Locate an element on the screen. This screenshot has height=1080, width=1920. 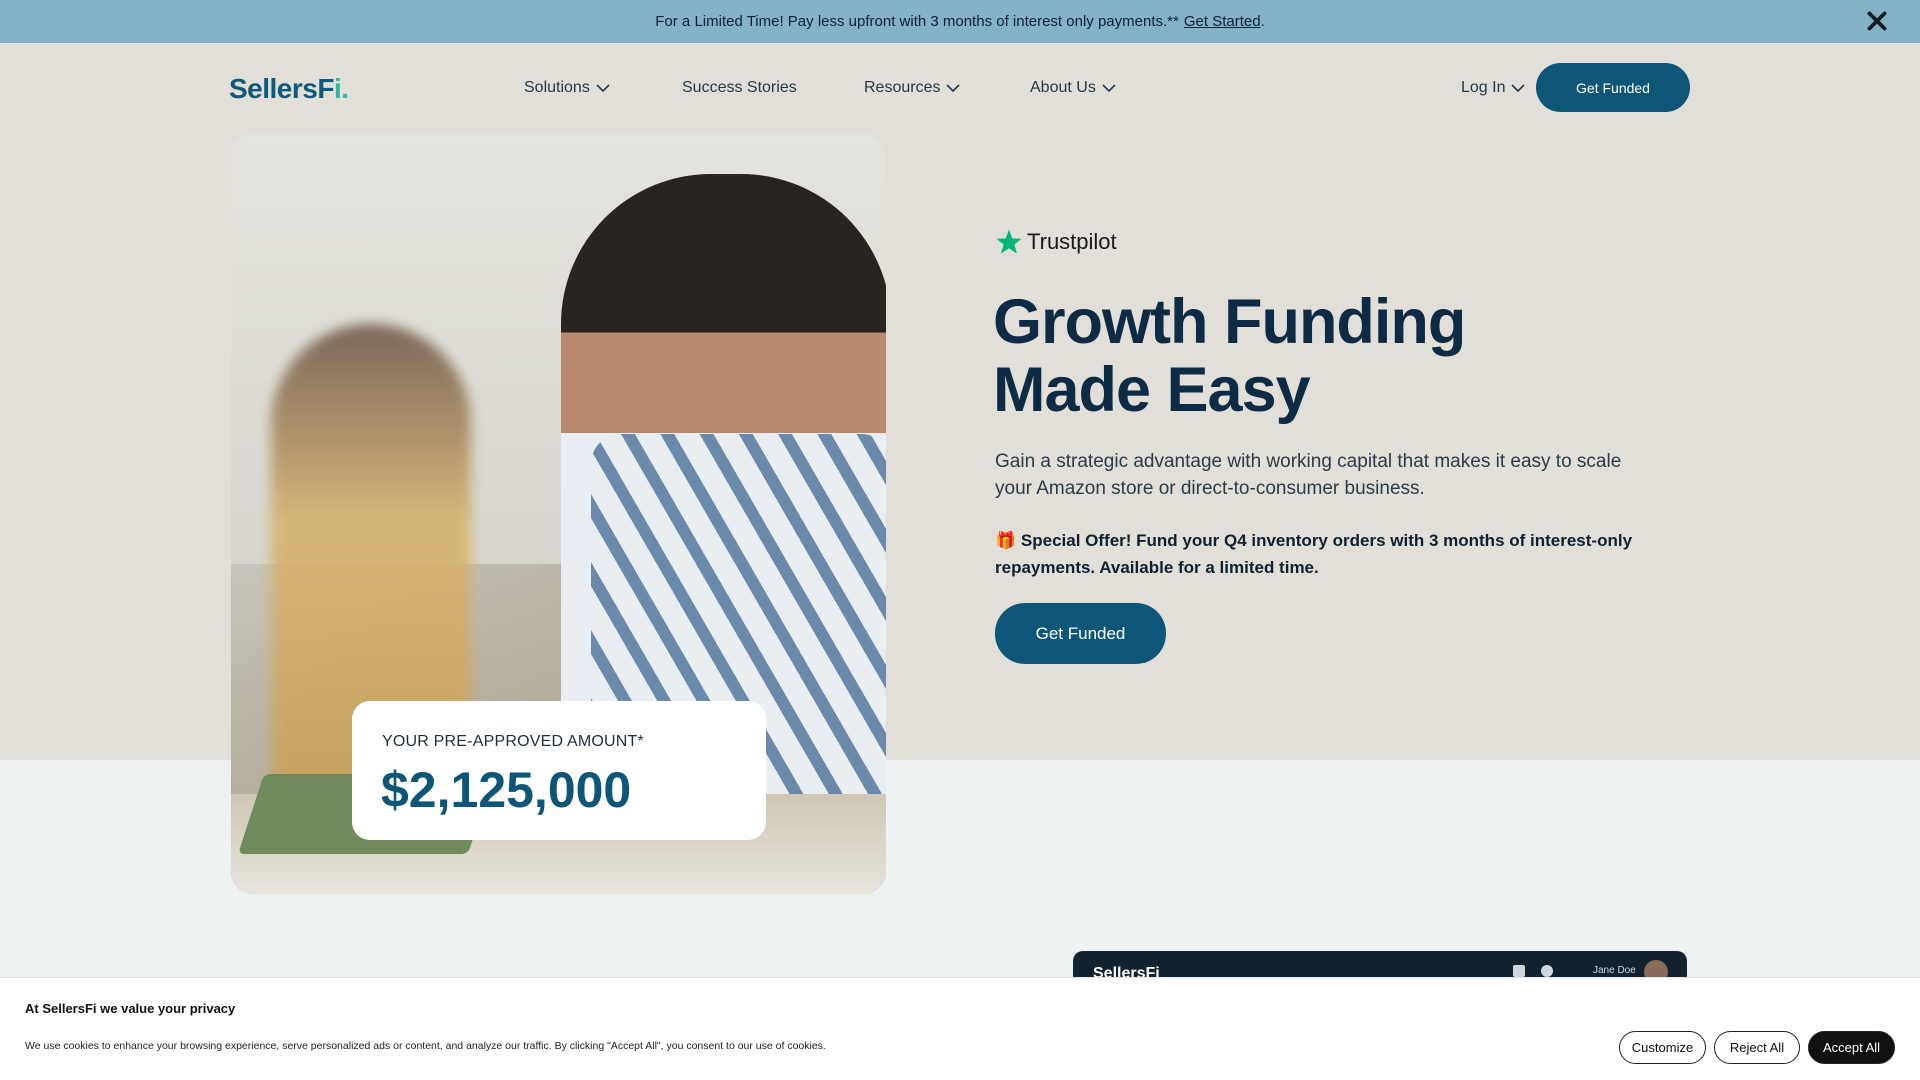
nav-item-about-us: About Us is located at coordinates (1073, 88).